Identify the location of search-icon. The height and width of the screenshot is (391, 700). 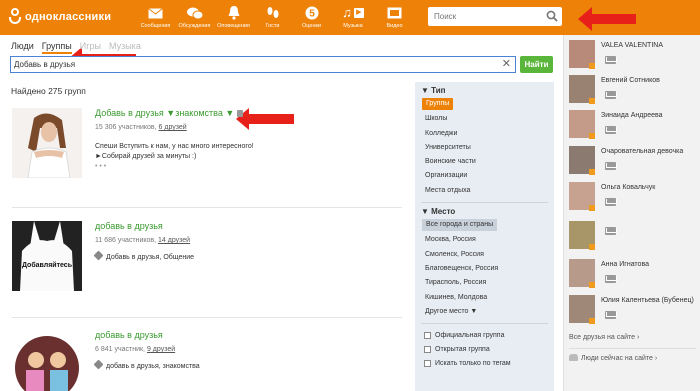
(552, 16).